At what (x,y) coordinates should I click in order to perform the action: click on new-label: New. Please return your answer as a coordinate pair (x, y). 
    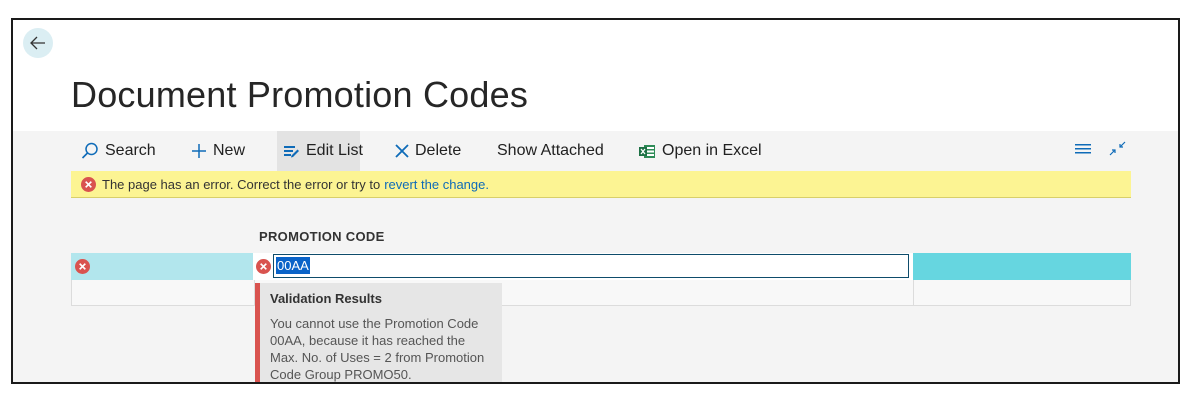
    Looking at the image, I should click on (229, 150).